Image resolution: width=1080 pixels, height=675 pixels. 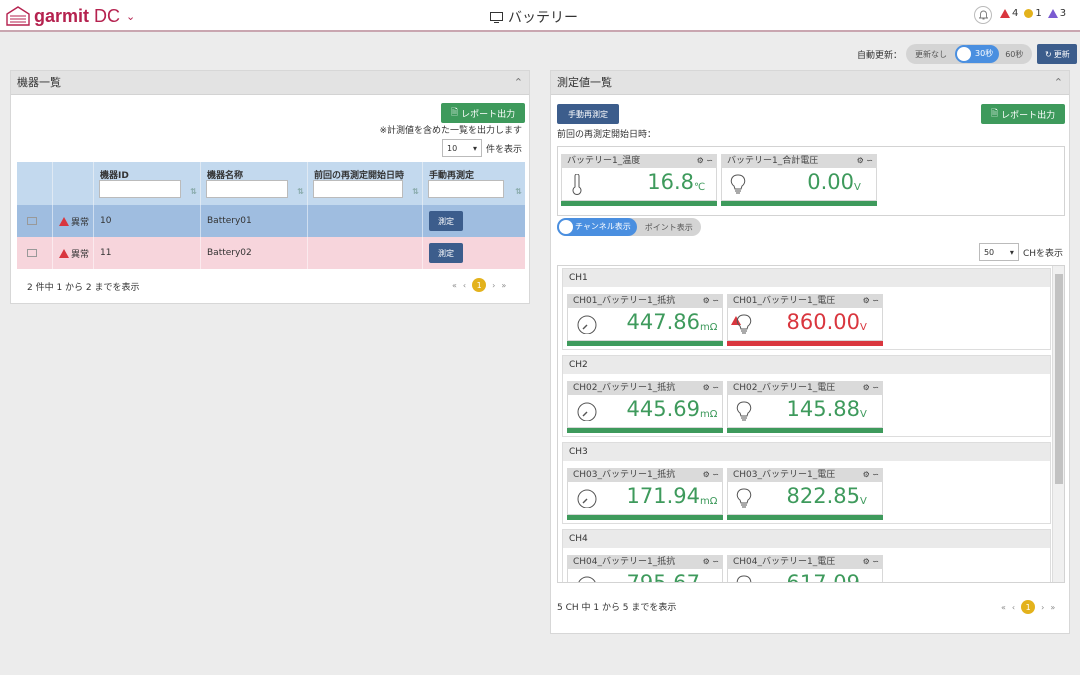 I want to click on ch-page-size-control: 50 ▾ CHを表示, so click(x=1020, y=252).